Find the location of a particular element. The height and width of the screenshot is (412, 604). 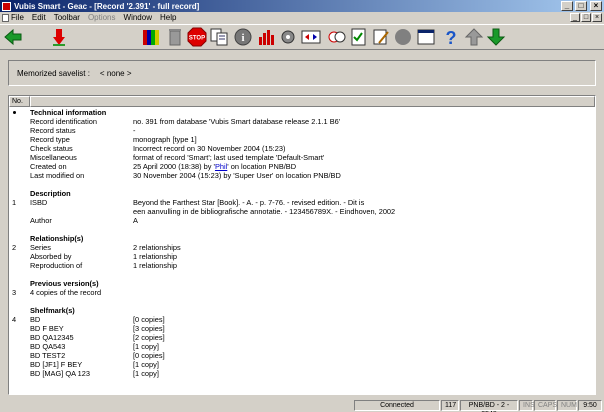

menu-toolbar: Toolbar is located at coordinates (67, 17).